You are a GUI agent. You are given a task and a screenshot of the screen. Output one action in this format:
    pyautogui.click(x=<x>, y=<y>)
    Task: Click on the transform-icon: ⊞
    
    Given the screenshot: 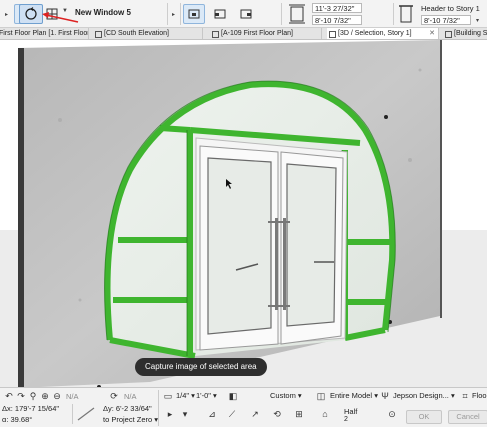 What is the action you would take?
    pyautogui.click(x=299, y=414)
    